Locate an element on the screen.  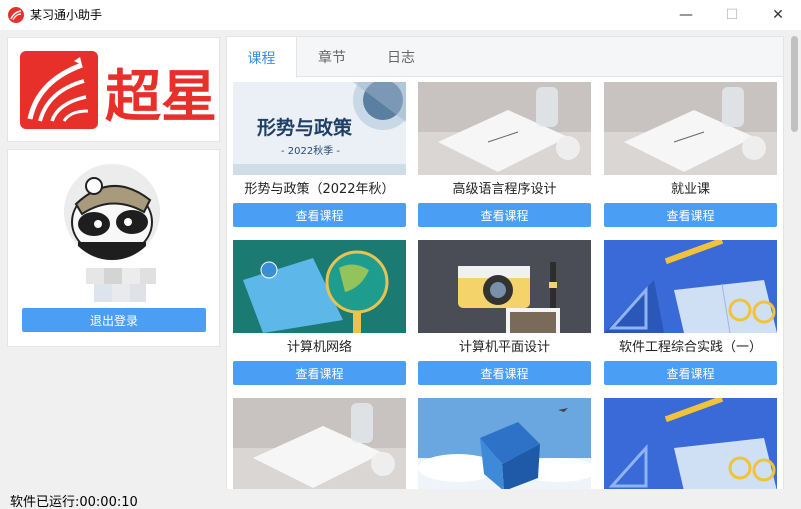
course-card: 形势与政策 - 2022秋季 - 形势与政策（2022年秋） 查看课程 is located at coordinates (319, 155).